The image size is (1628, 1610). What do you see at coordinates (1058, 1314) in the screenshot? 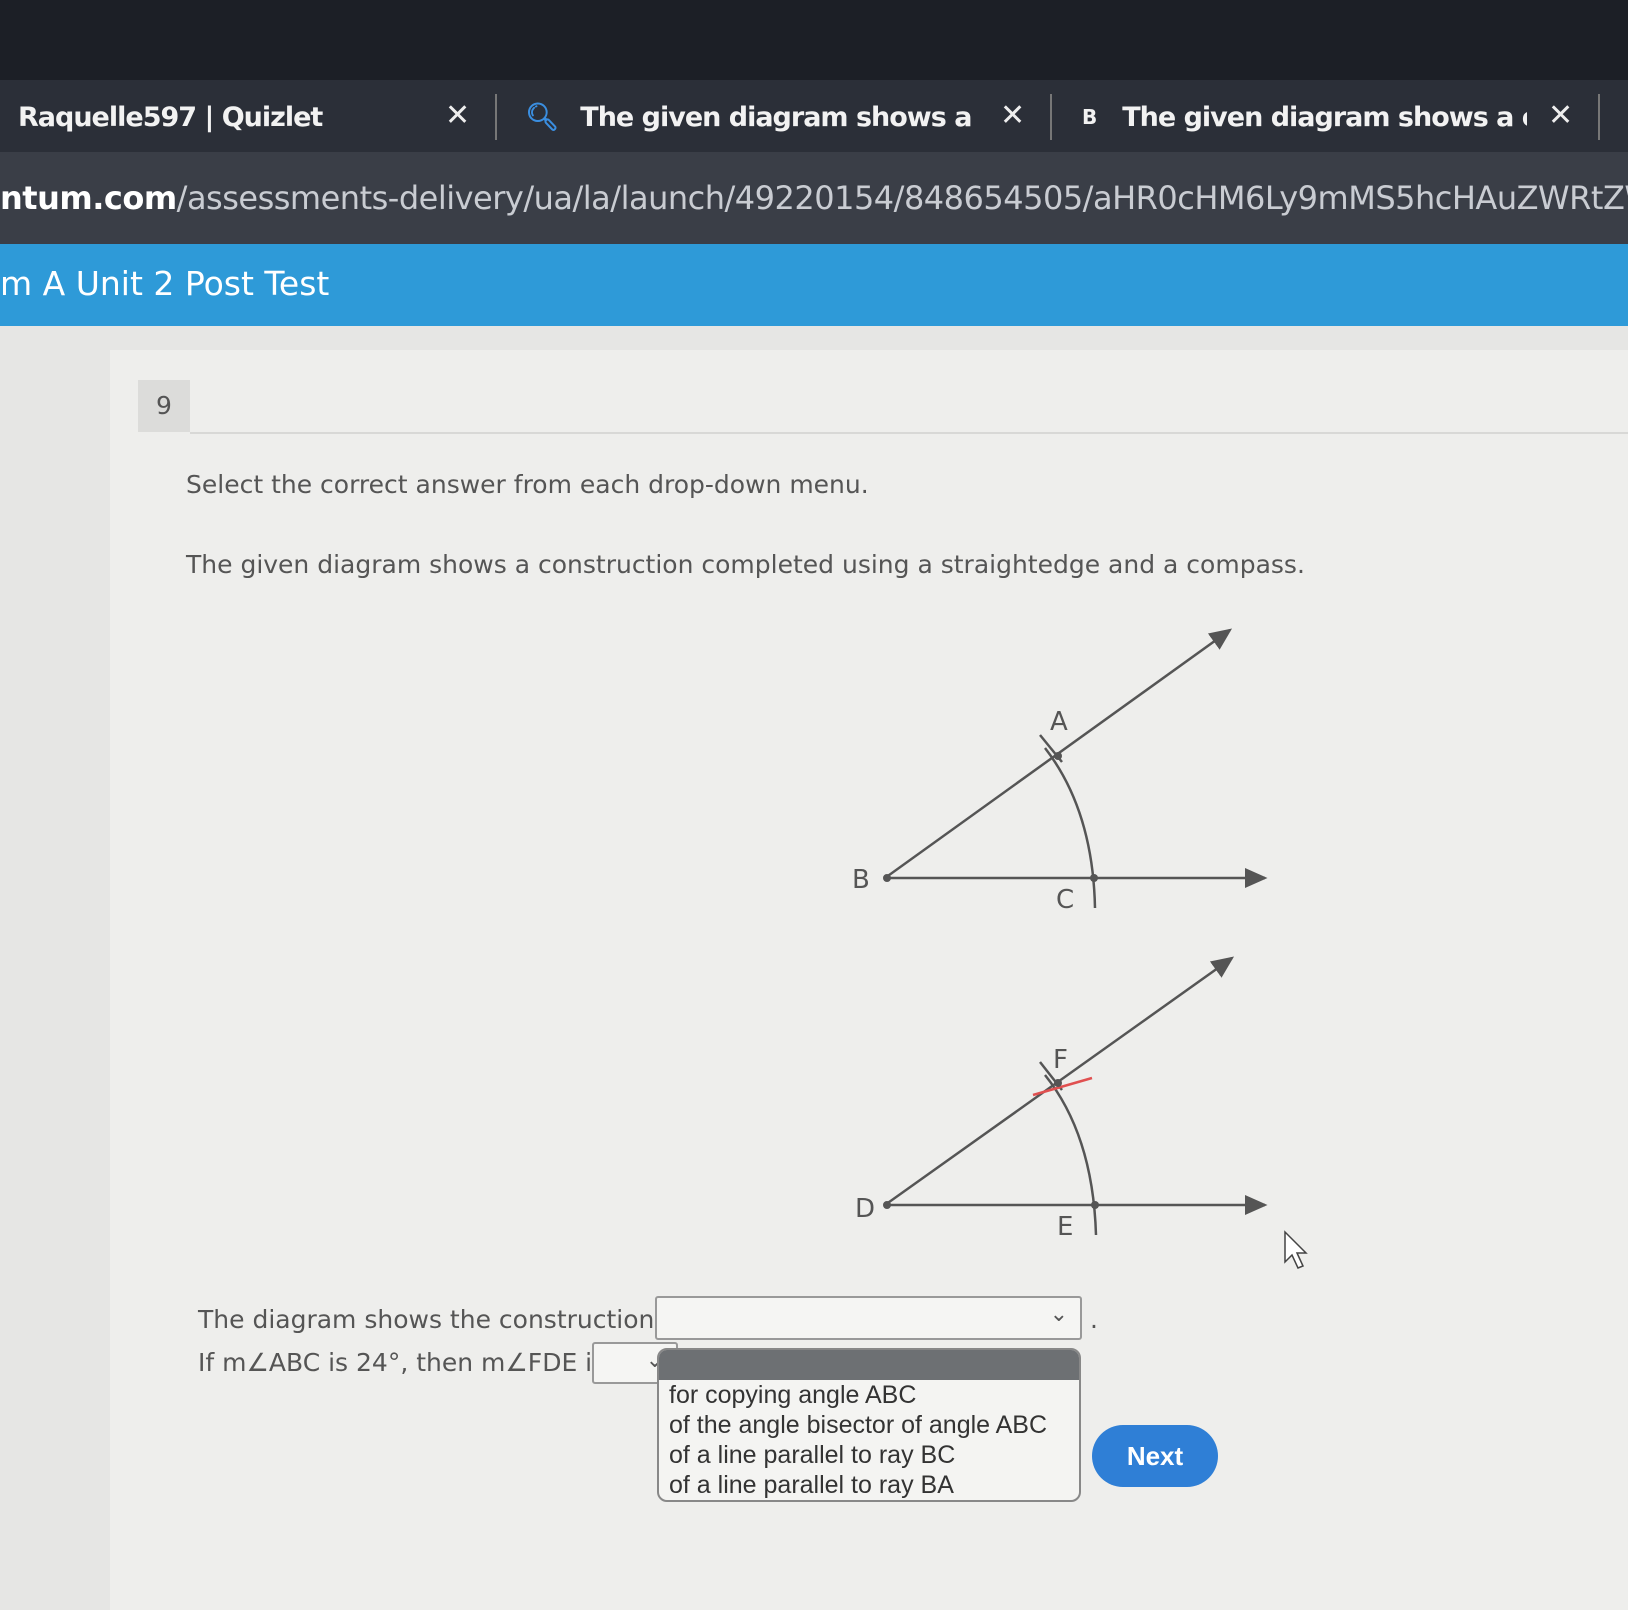
I see `chevron-down-icon: ⌄` at bounding box center [1058, 1314].